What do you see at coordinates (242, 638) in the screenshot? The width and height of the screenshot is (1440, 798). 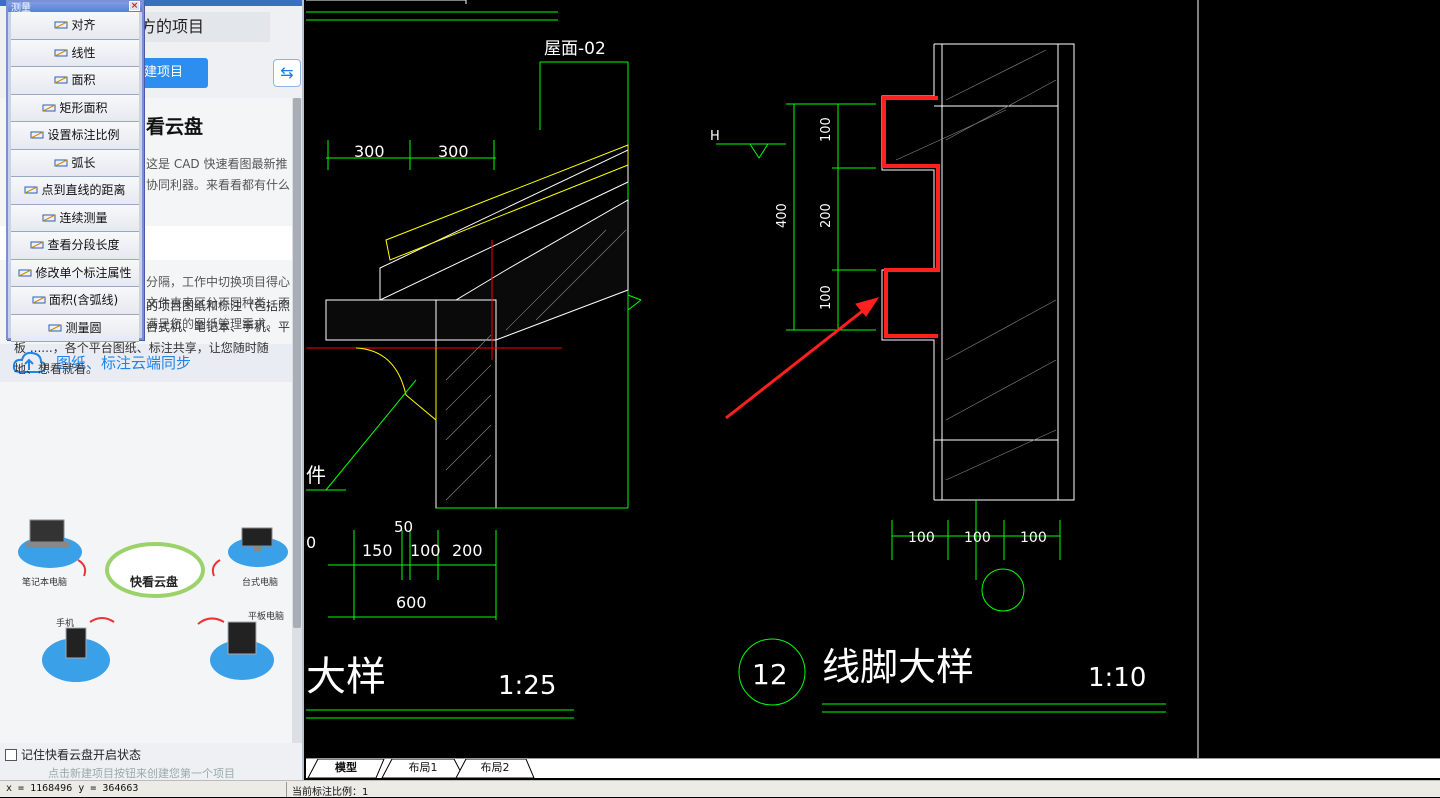 I see `tablet-icon` at bounding box center [242, 638].